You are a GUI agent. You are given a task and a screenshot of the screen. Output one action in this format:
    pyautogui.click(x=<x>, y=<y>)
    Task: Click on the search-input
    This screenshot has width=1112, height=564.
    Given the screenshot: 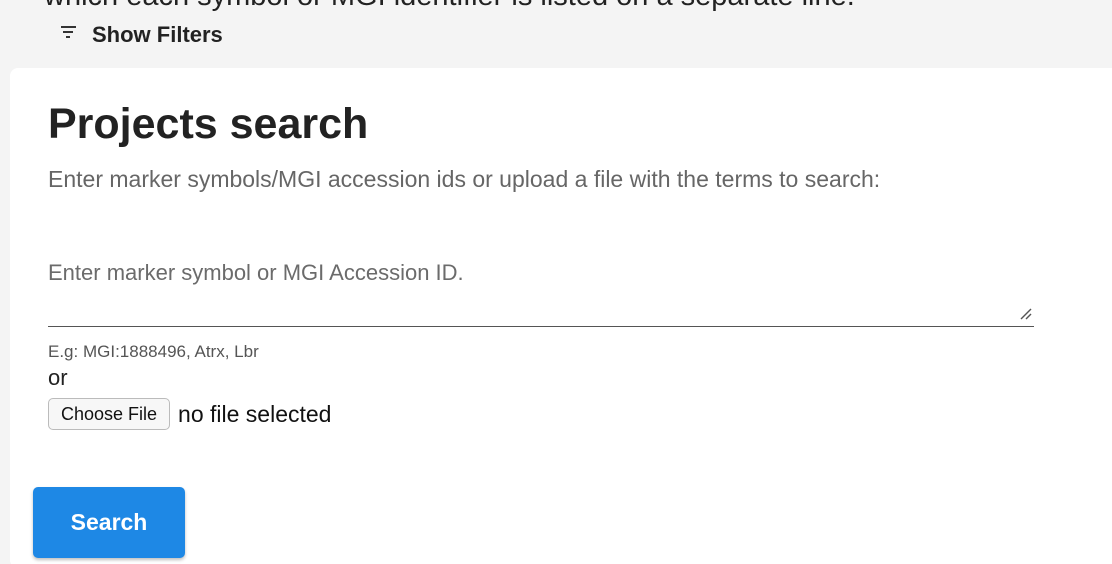 What is the action you would take?
    pyautogui.click(x=541, y=287)
    